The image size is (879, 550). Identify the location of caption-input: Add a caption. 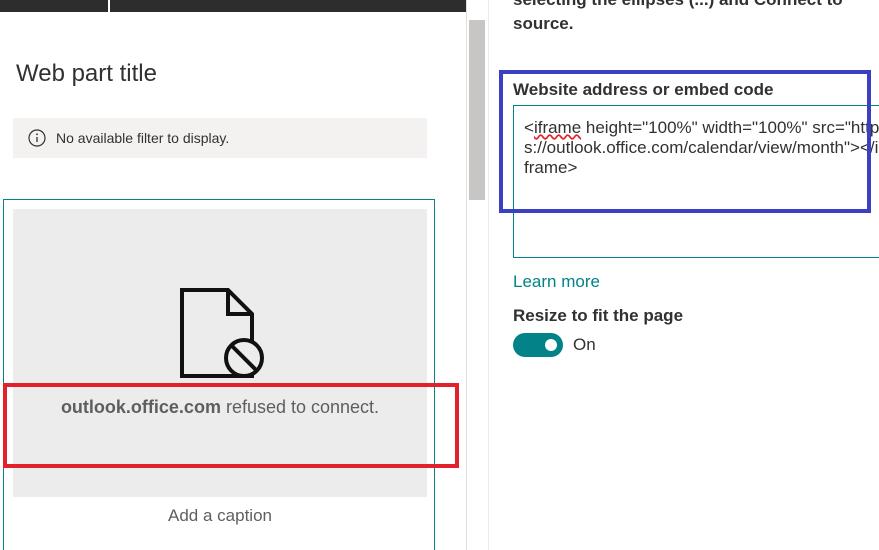
(220, 516).